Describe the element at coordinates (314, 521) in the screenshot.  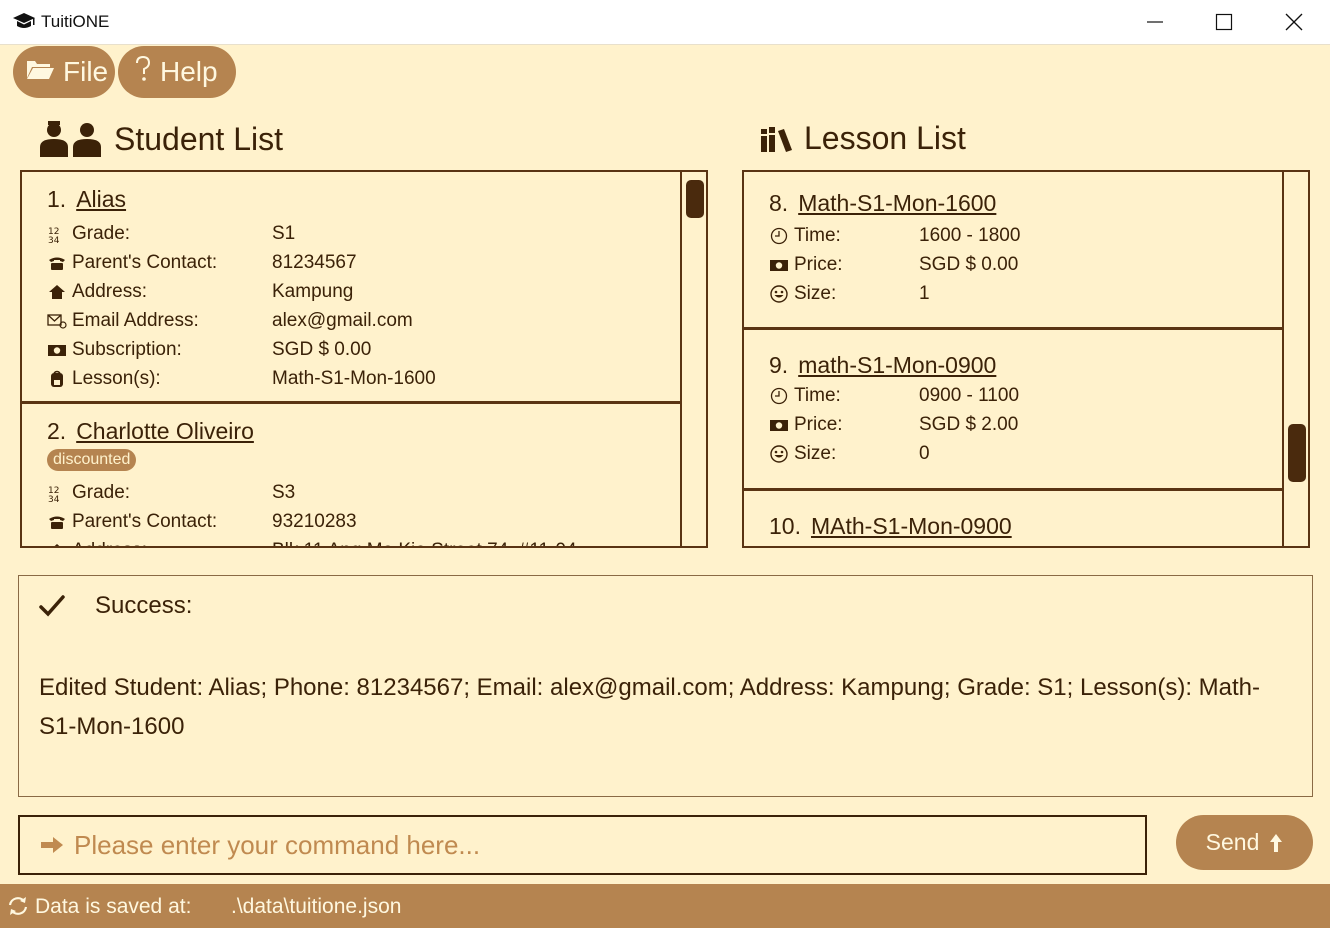
I see `student-contact-value: 93210283` at that location.